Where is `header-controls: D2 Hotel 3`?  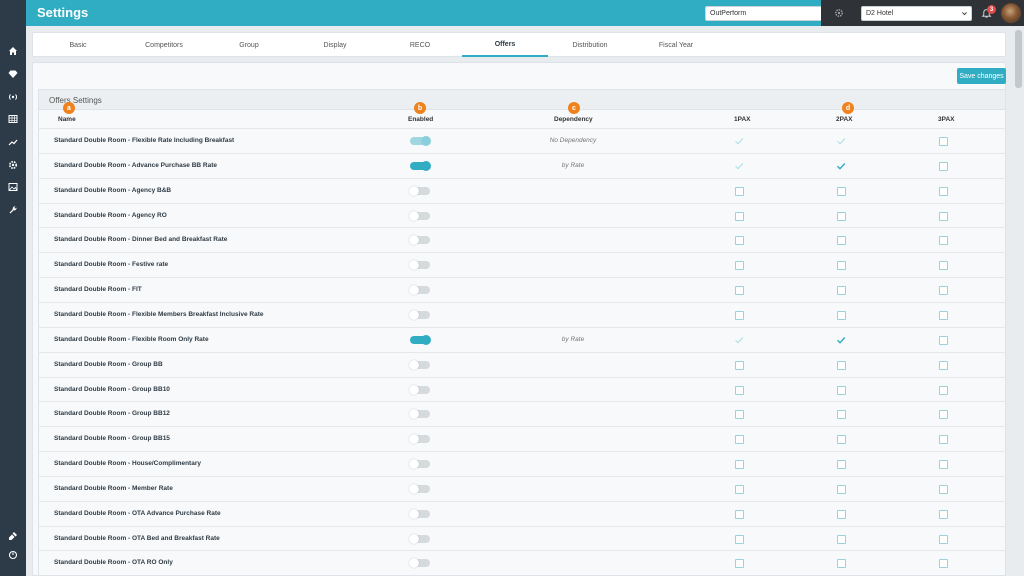
header-controls: D2 Hotel 3 is located at coordinates (922, 13).